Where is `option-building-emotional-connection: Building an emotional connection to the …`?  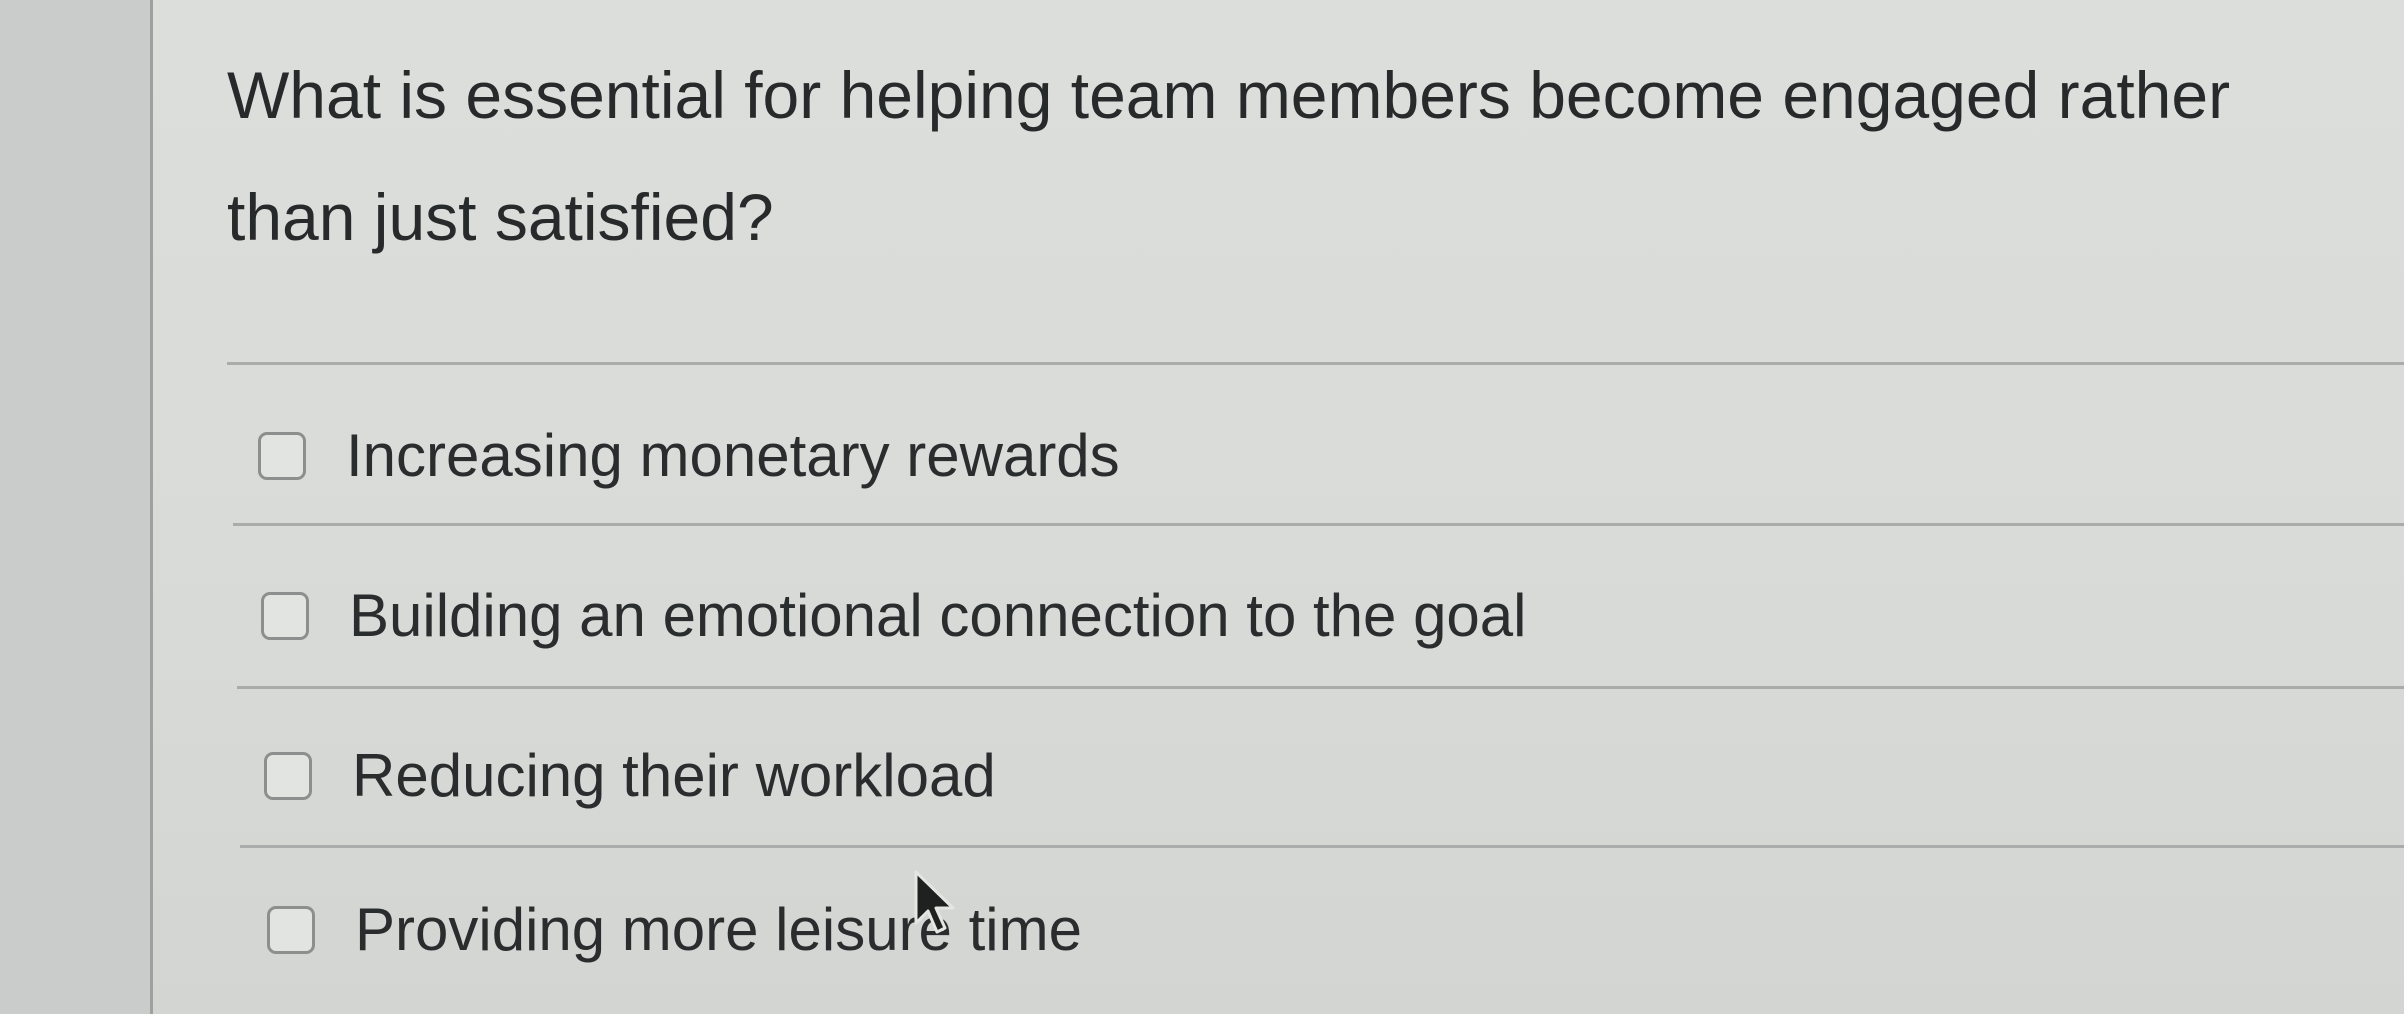 option-building-emotional-connection: Building an emotional connection to the … is located at coordinates (894, 616).